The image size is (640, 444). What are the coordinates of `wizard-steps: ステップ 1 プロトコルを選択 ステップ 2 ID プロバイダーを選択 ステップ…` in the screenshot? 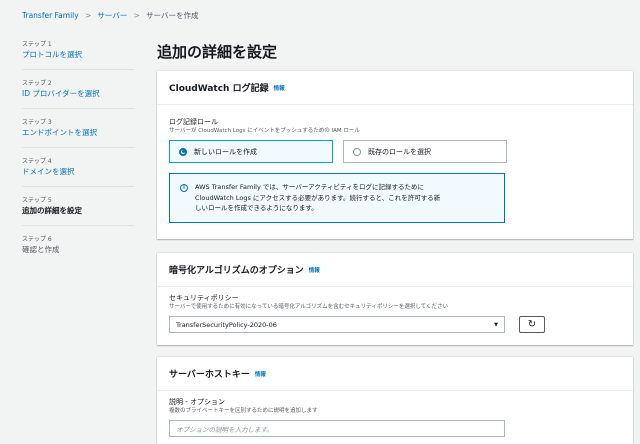 It's located at (78, 156).